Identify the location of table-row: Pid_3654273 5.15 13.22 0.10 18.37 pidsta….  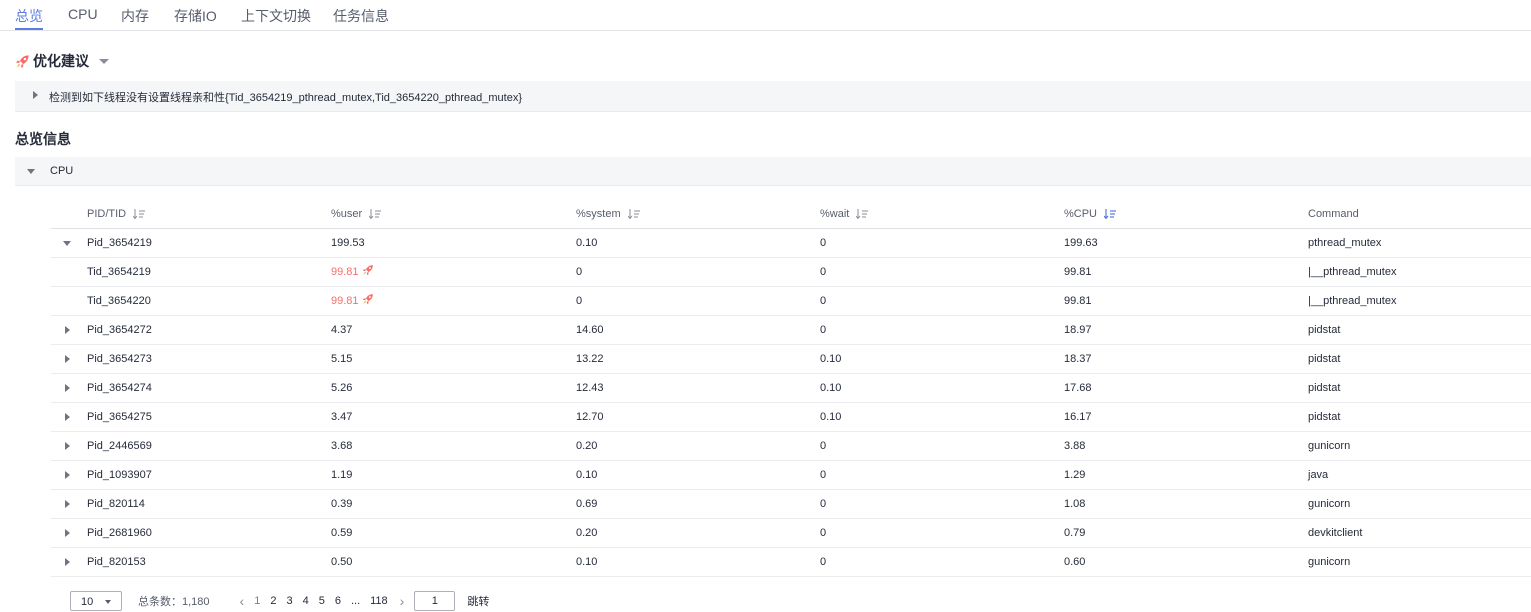
(791, 359).